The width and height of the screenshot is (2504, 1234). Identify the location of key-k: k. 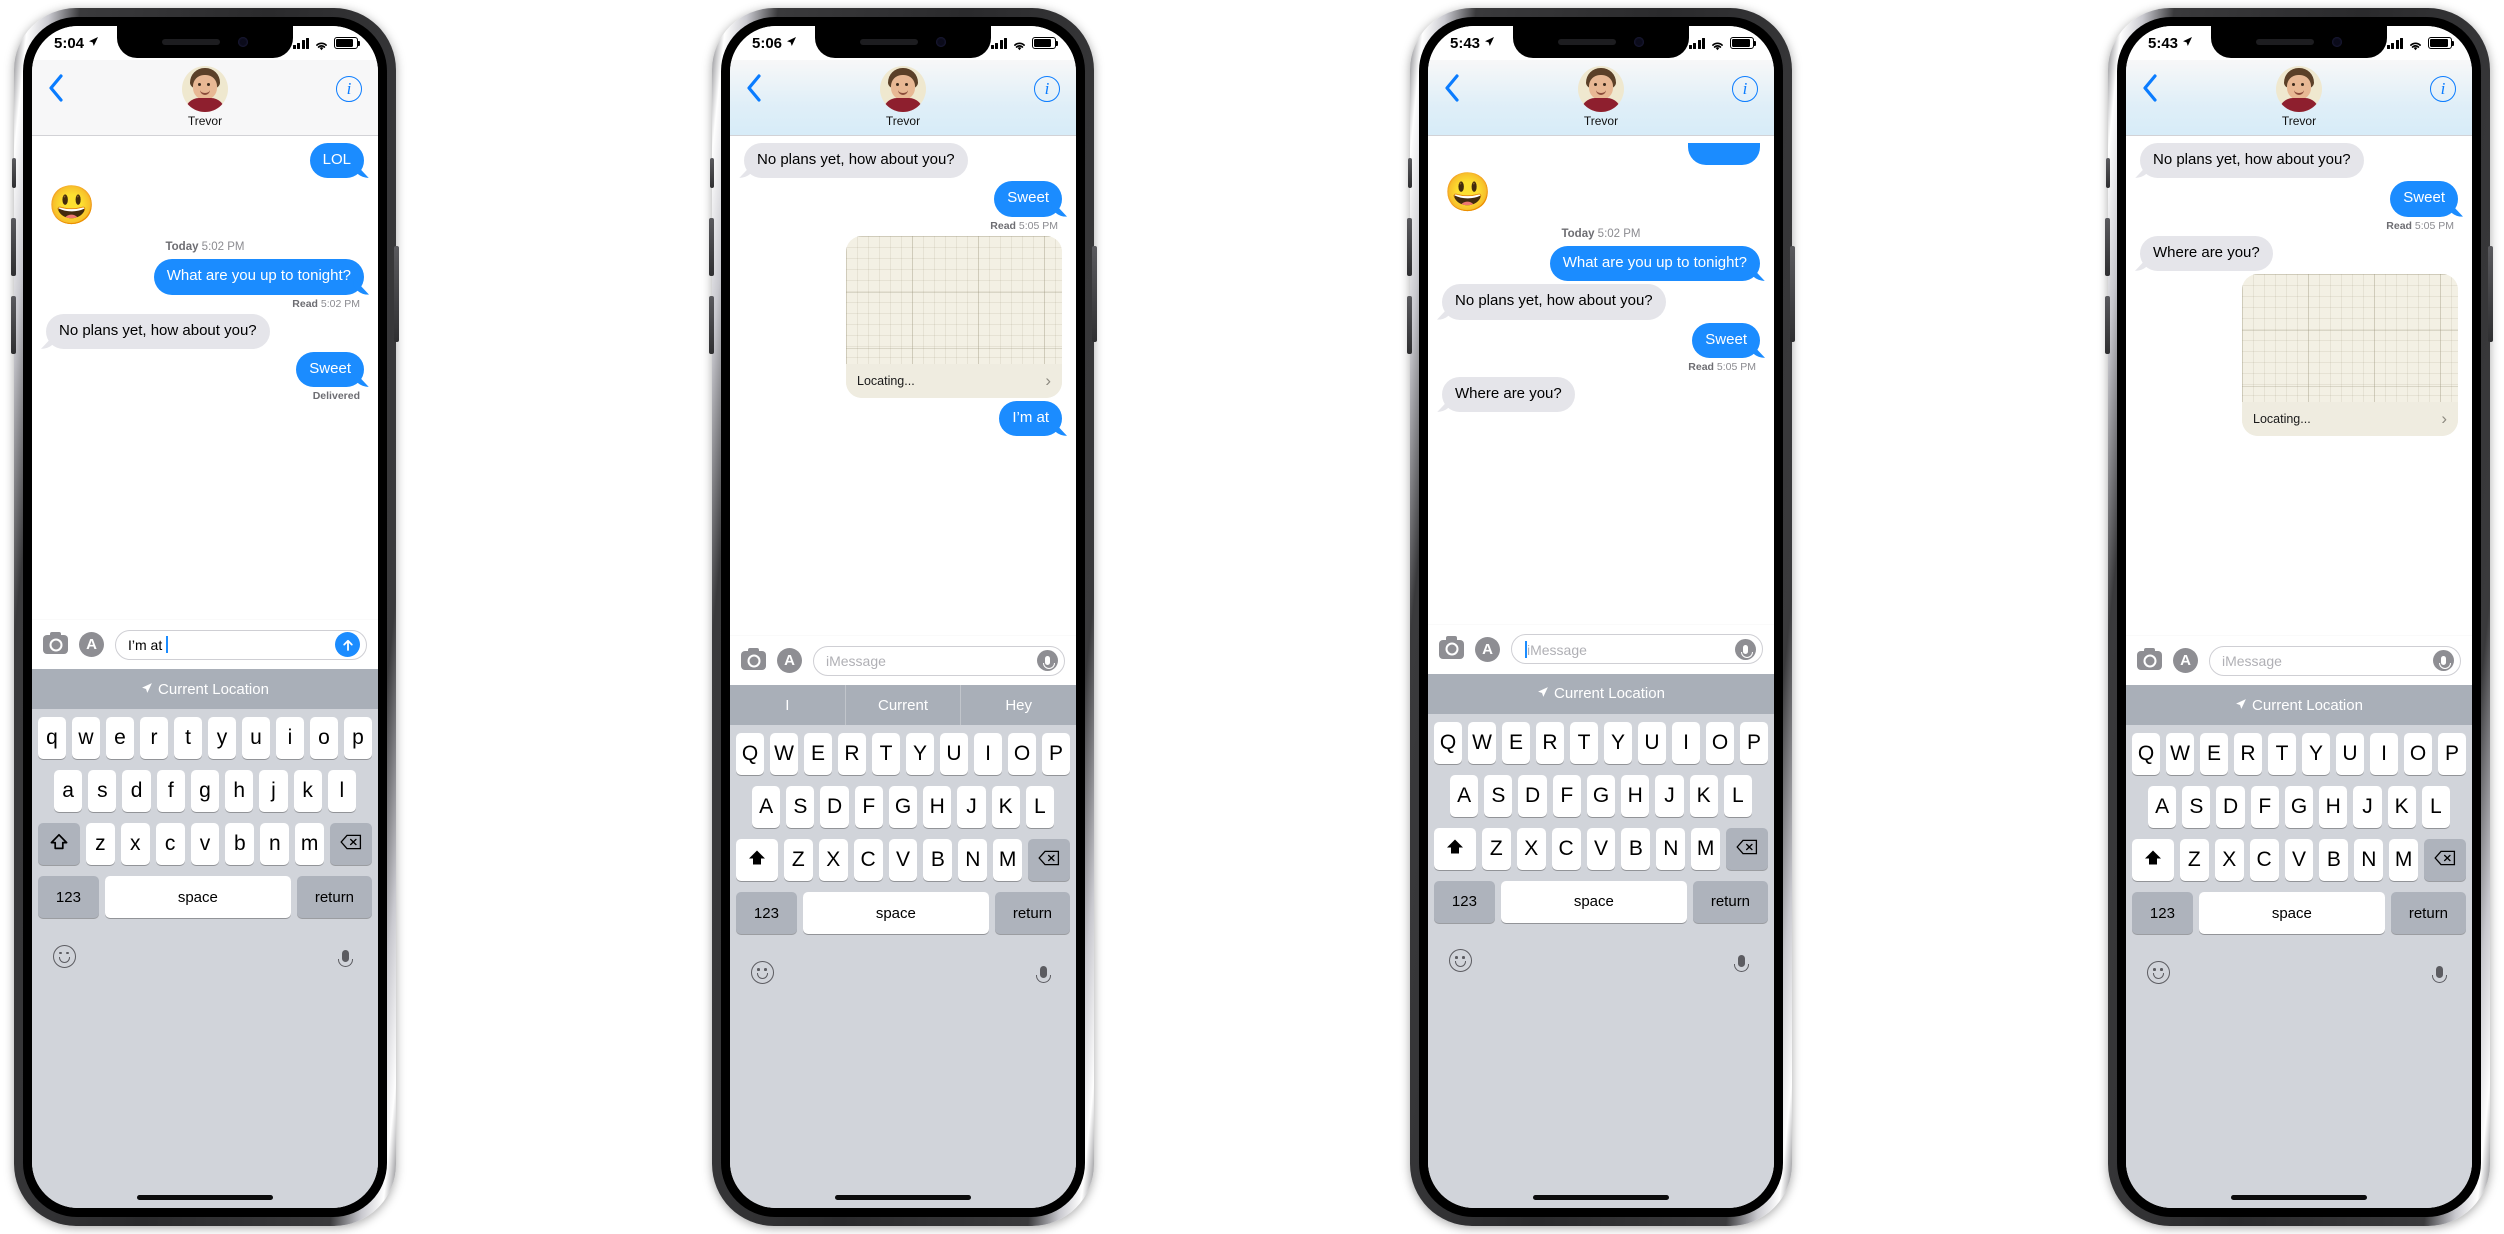
(307, 791).